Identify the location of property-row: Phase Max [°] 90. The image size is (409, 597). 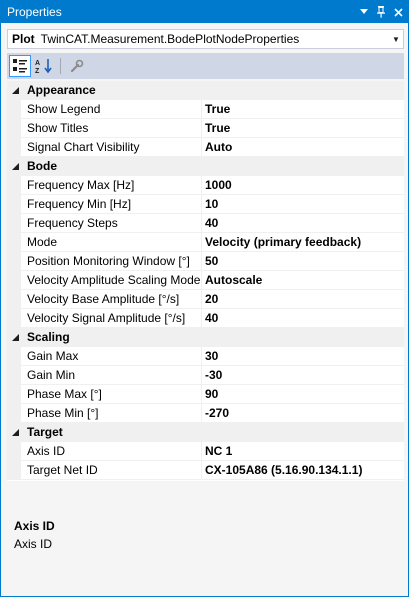
(205, 394).